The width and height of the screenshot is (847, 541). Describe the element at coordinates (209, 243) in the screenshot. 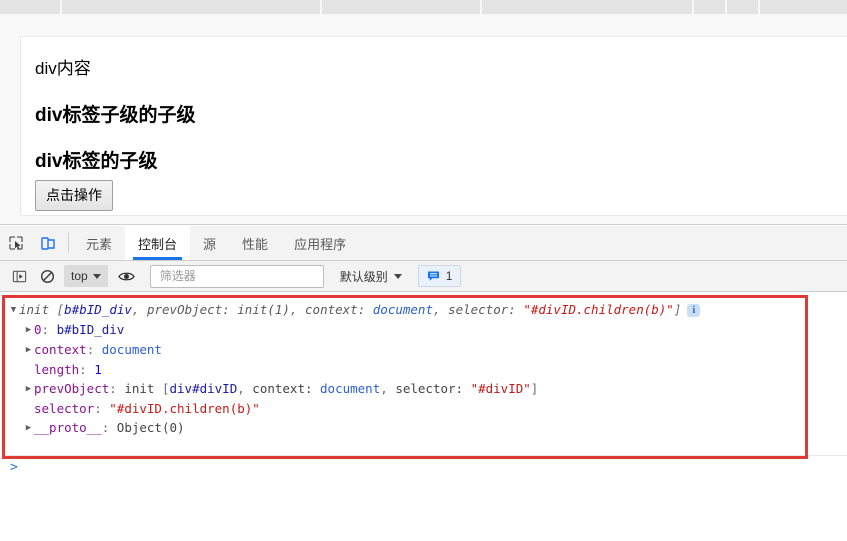

I see `tab-sources: 源` at that location.